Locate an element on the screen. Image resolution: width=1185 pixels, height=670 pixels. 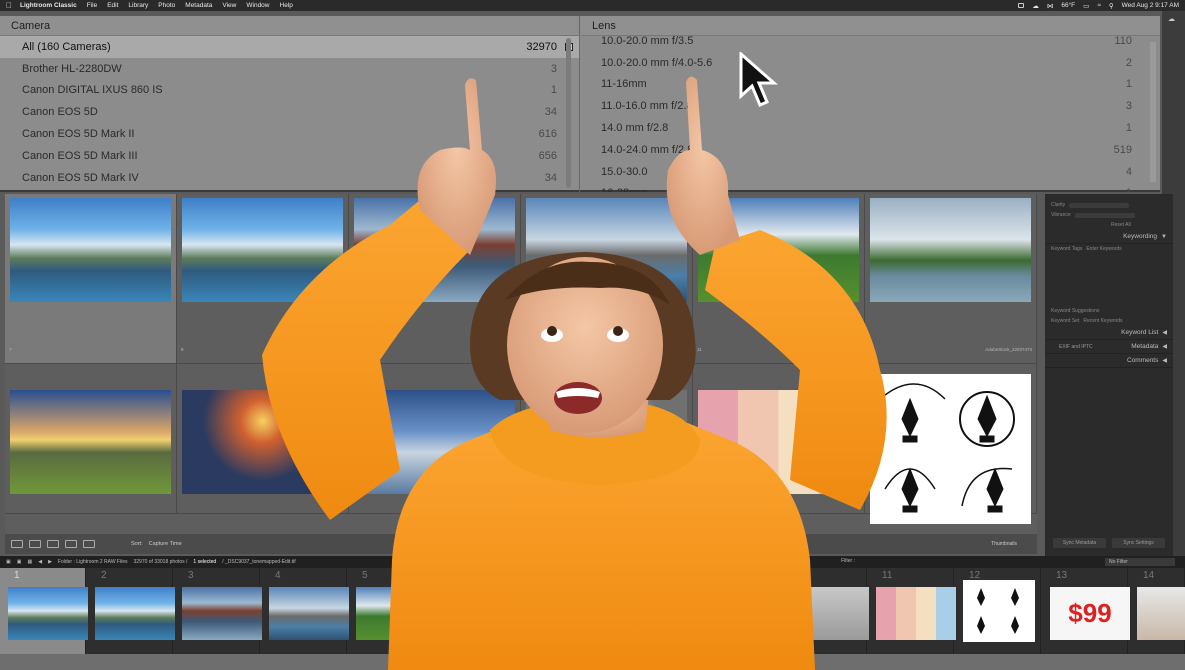
thumbnails-size-label: Thumbnails is located at coordinates (1004, 544).